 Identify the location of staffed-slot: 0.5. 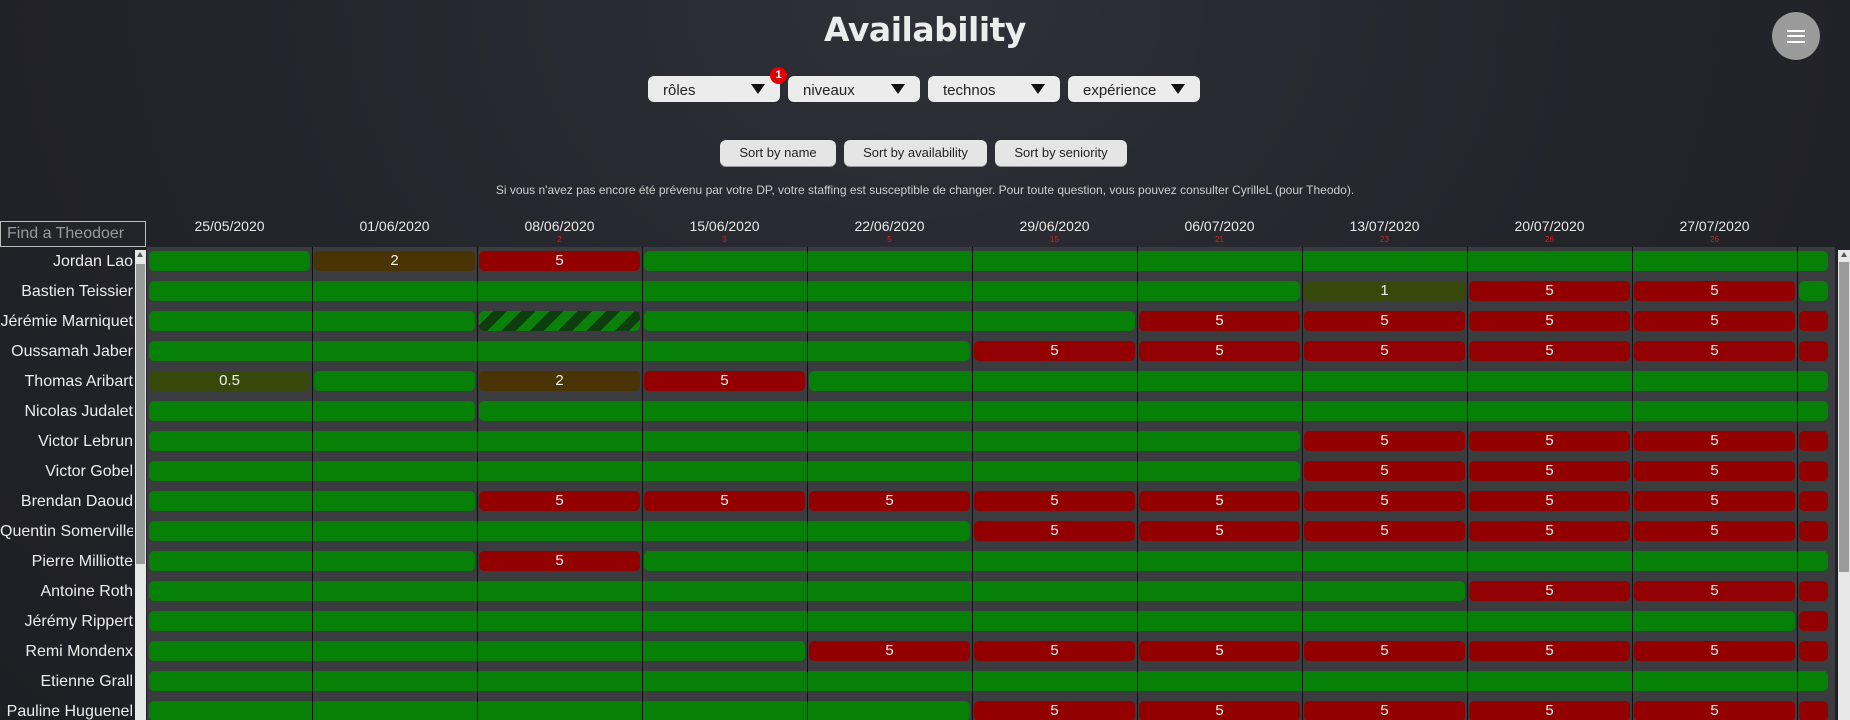
(229, 381).